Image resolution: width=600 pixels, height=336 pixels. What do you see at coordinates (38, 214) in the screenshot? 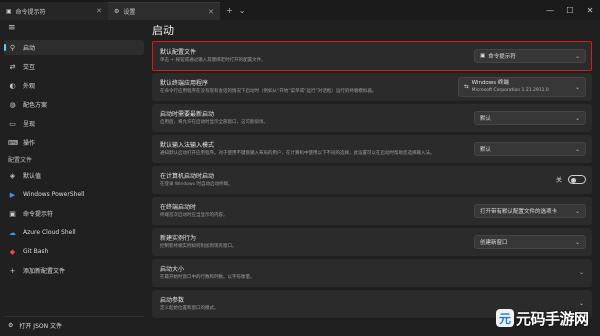
I see `sidebar-item-label: 命令提示符` at bounding box center [38, 214].